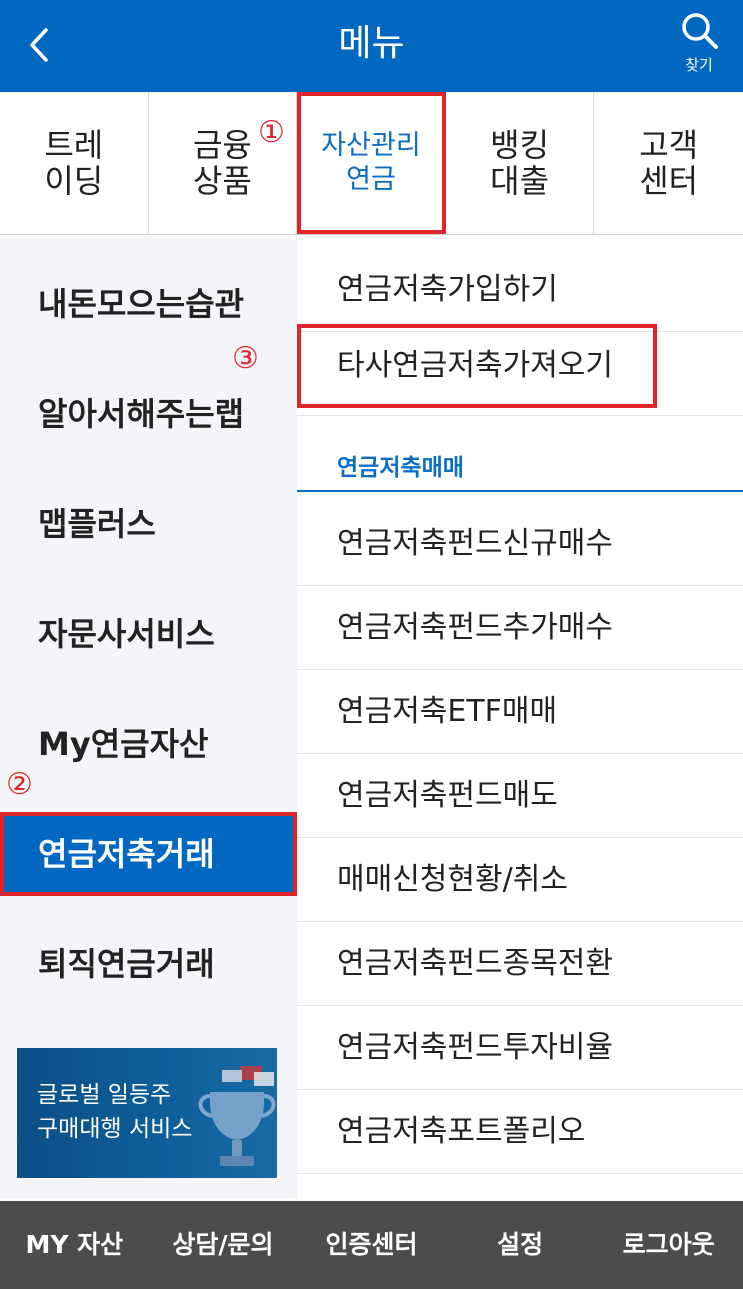 The height and width of the screenshot is (1289, 743). I want to click on tab-label: 고객 센터, so click(669, 163).